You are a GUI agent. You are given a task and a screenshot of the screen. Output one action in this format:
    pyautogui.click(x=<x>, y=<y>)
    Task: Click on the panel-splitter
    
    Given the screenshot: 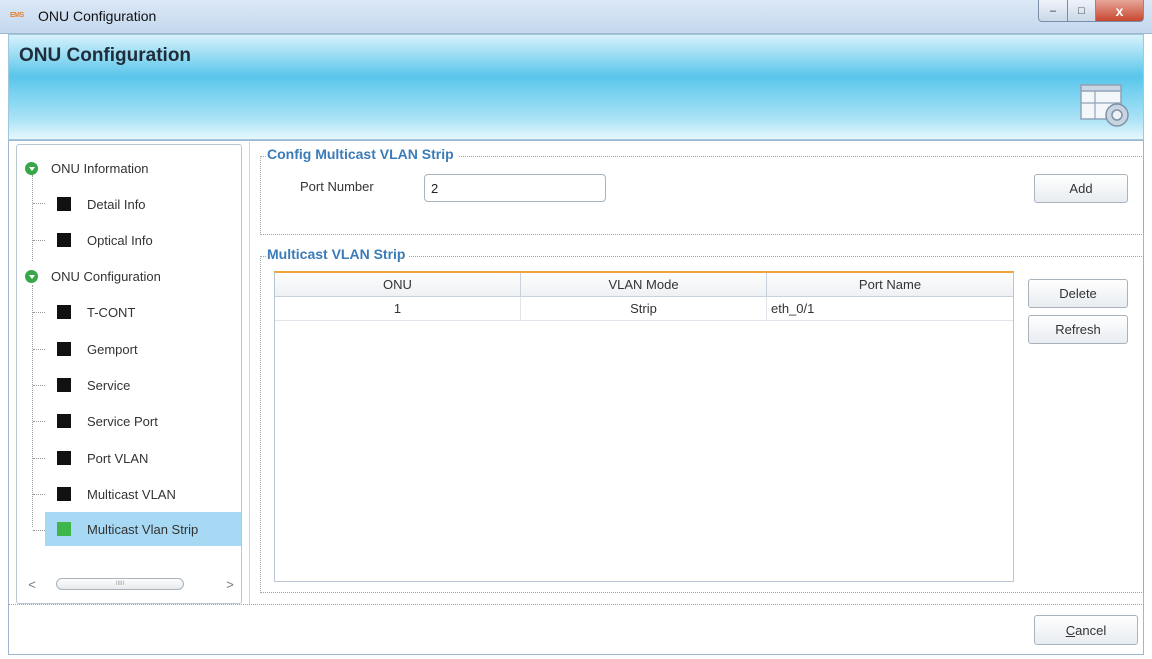 What is the action you would take?
    pyautogui.click(x=249, y=373)
    